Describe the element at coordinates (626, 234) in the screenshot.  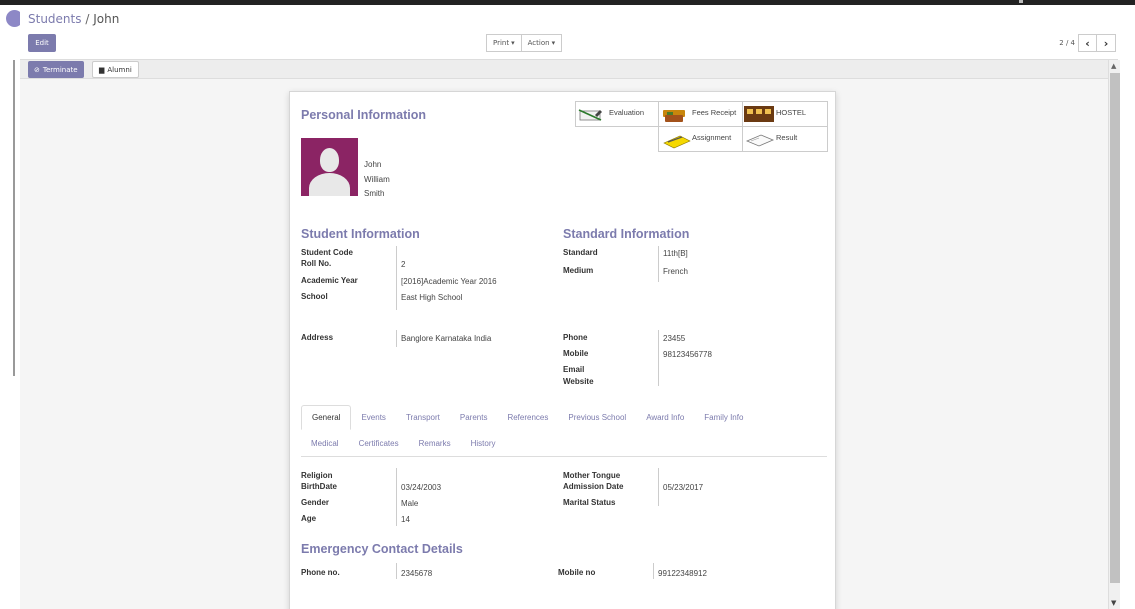
I see `standard-information-heading: Standard Information` at that location.